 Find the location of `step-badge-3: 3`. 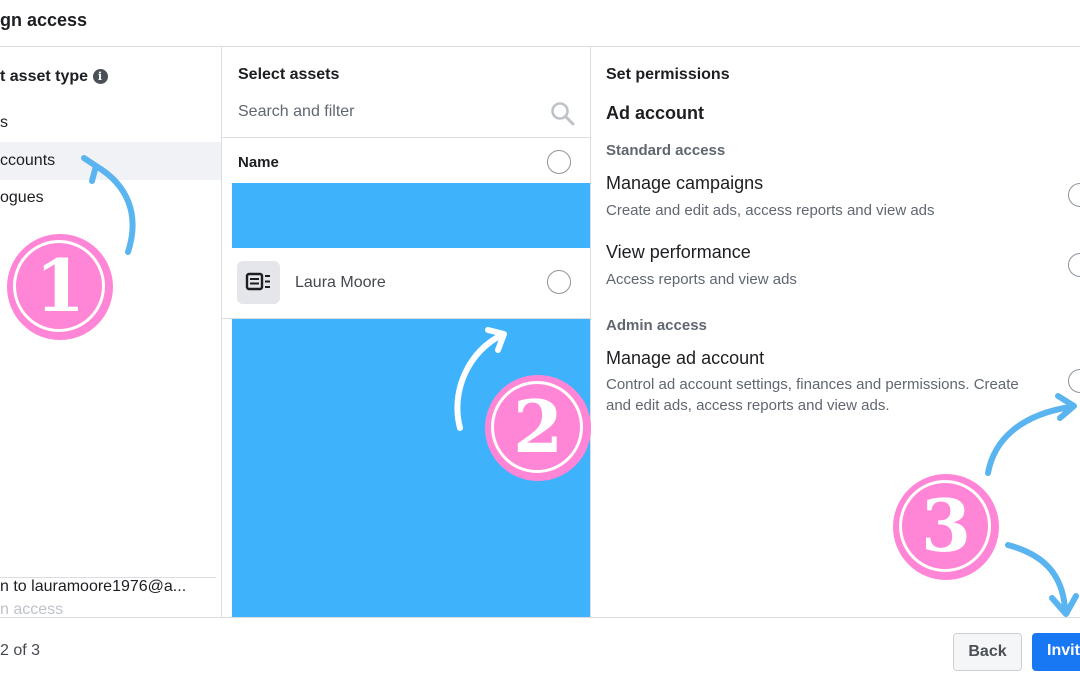

step-badge-3: 3 is located at coordinates (946, 527).